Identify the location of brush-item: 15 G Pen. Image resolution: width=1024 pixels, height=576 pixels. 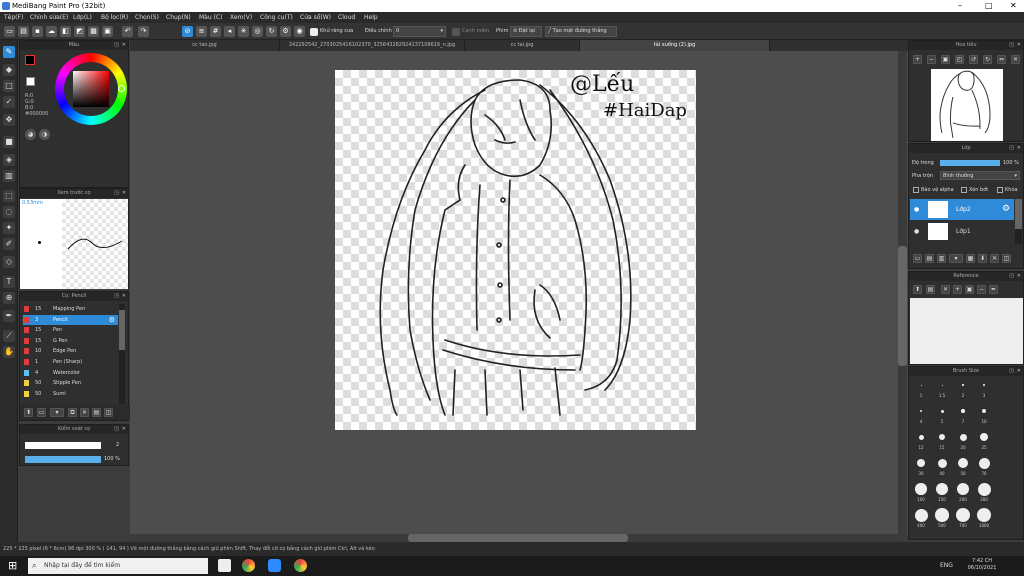
(70, 341).